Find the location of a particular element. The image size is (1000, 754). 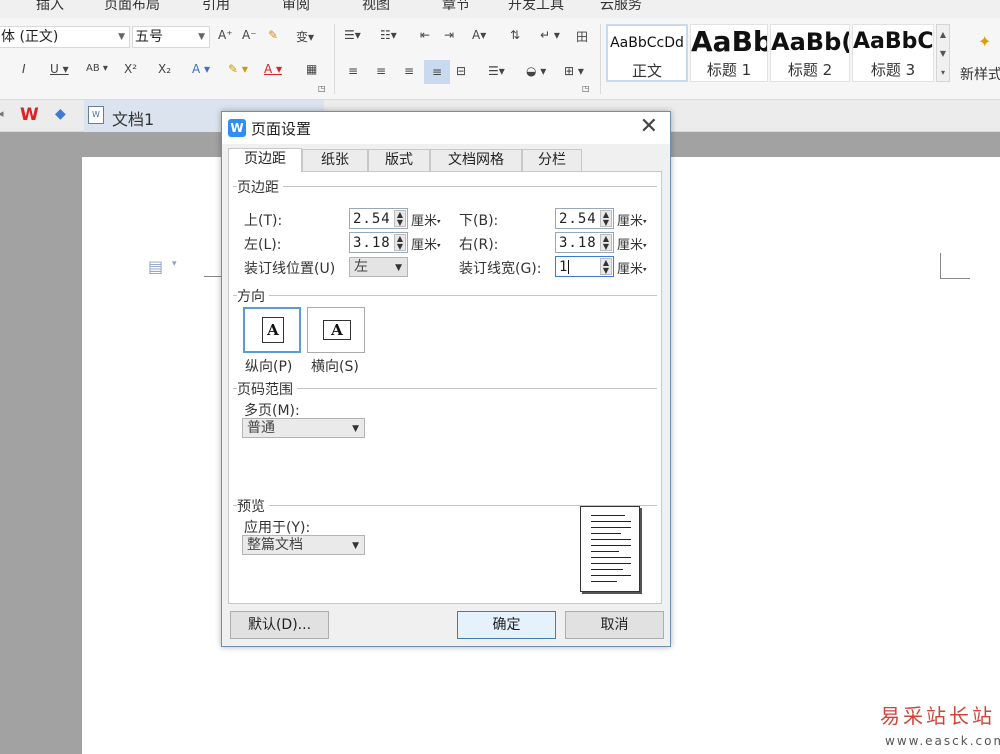

phonetic-icon: 变▾ is located at coordinates (305, 36).